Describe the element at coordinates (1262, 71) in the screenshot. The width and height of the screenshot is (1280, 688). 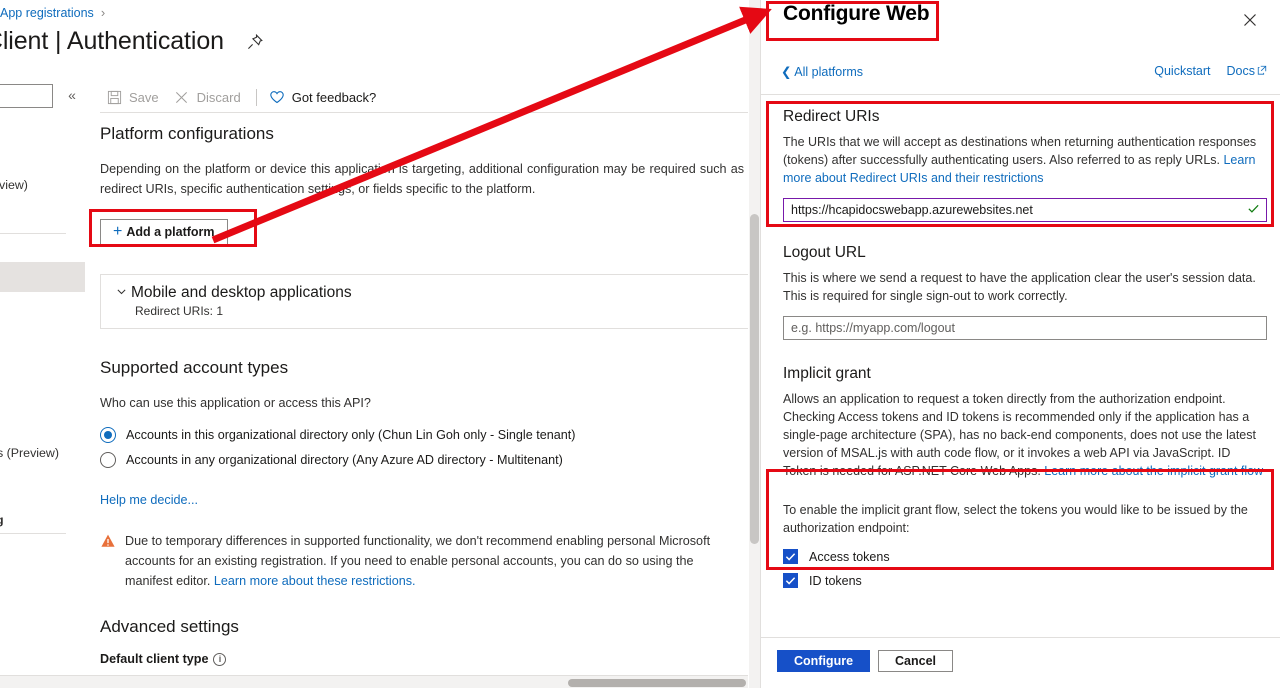
I see `external-link-icon` at that location.